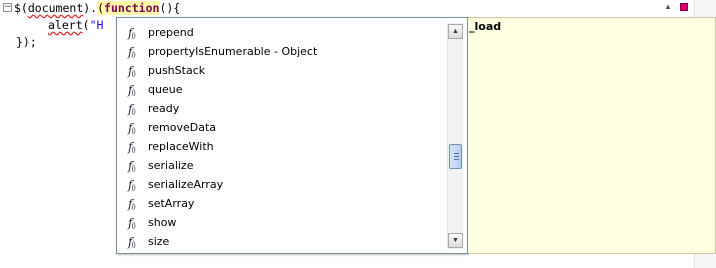  I want to click on fold-collapse-icon: −, so click(7, 7).